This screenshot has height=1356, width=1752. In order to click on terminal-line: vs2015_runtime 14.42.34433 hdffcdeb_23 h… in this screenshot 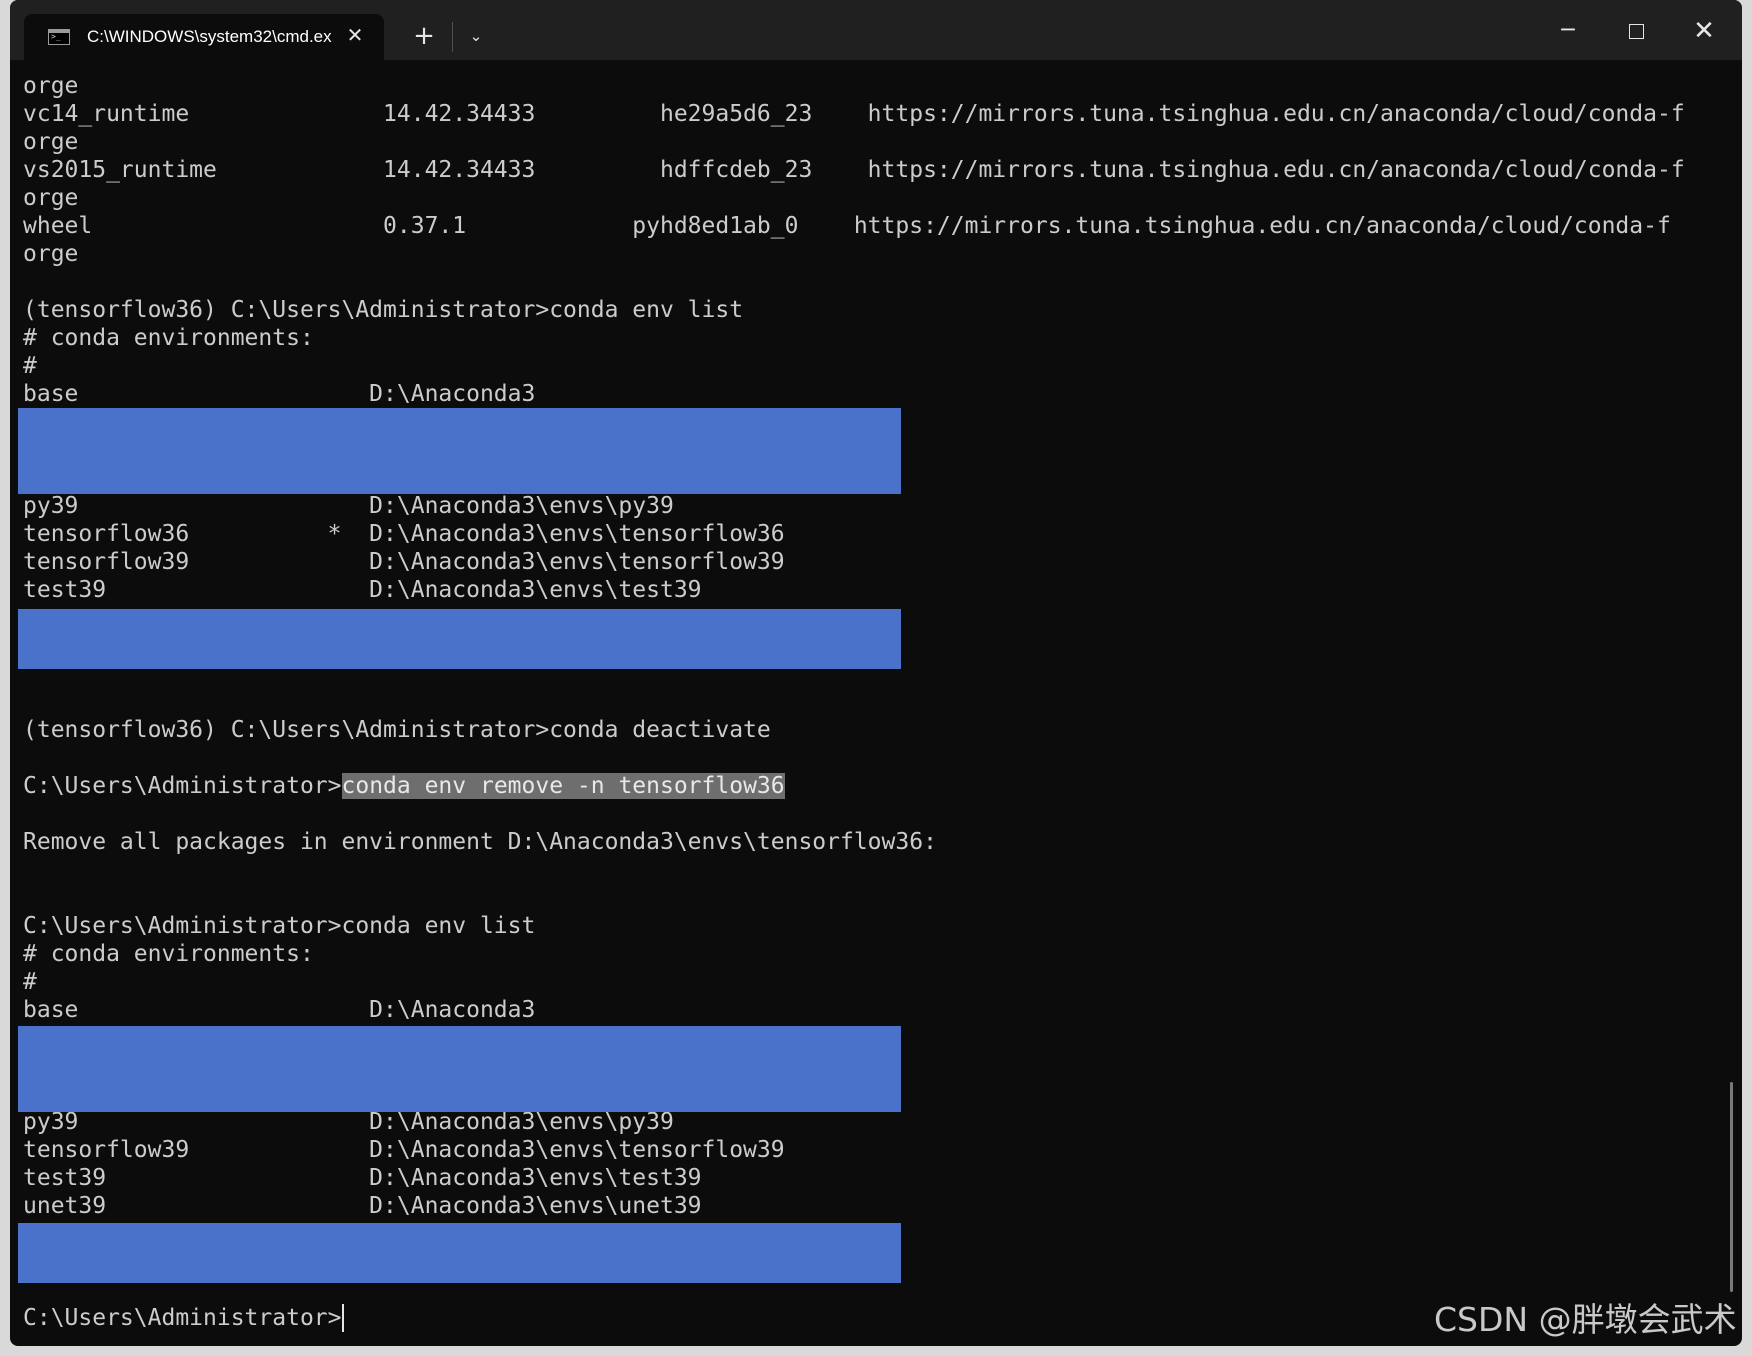, I will do `click(854, 170)`.